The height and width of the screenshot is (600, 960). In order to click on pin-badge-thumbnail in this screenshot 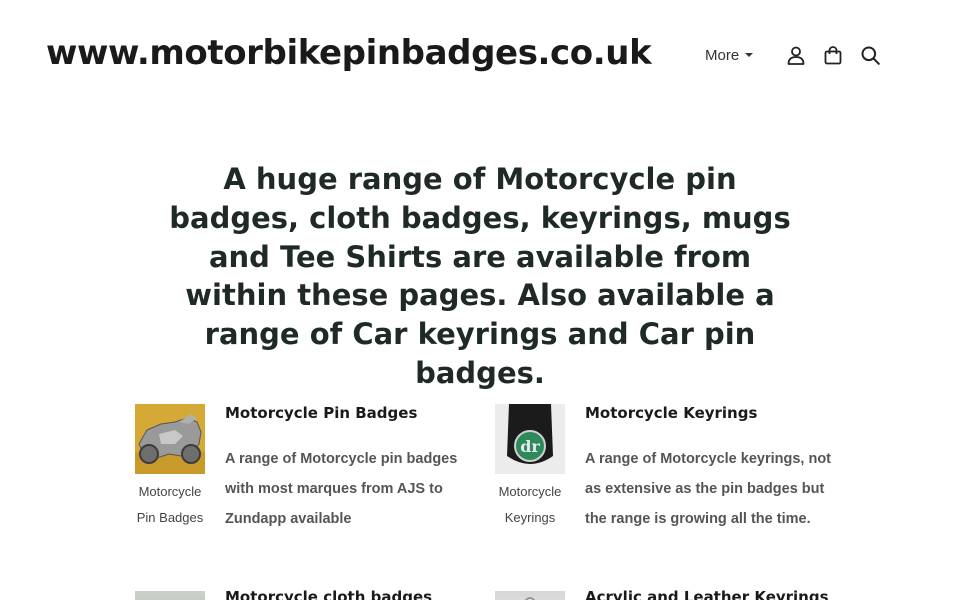, I will do `click(170, 439)`.